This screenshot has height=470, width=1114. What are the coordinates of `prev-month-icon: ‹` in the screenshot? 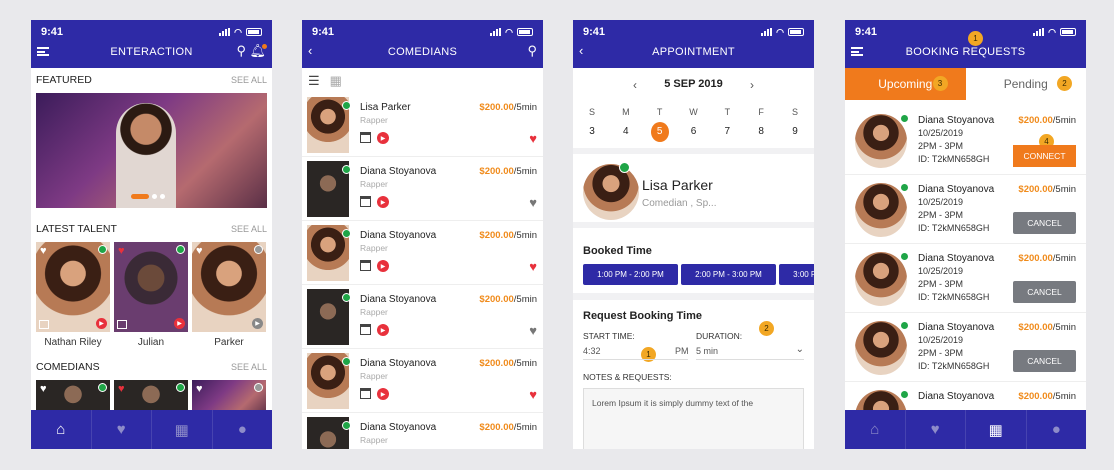 It's located at (635, 85).